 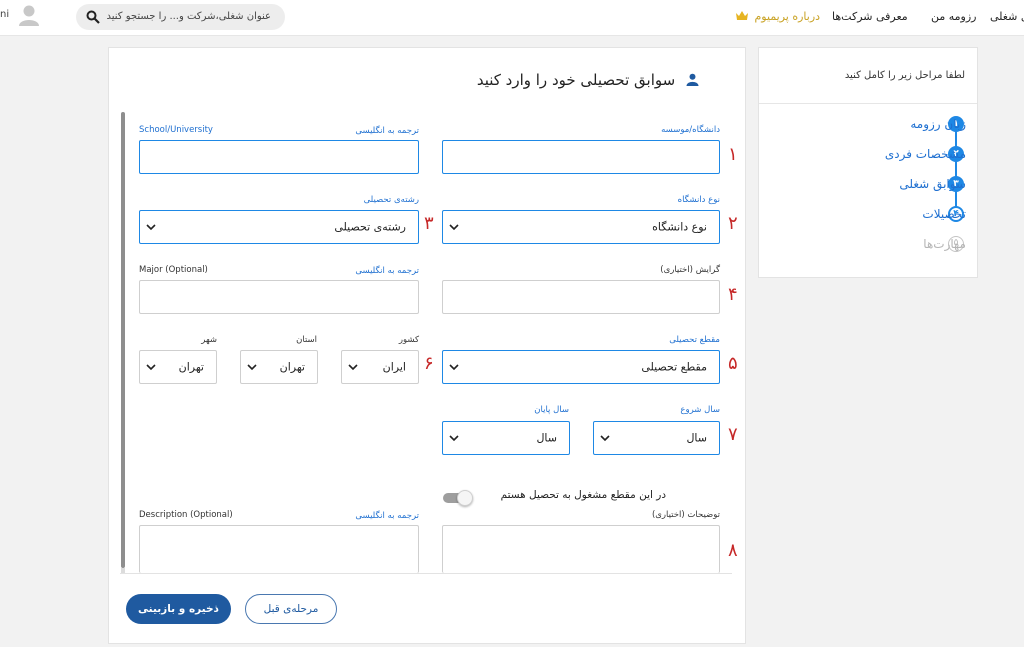 What do you see at coordinates (576, 80) in the screenshot?
I see `page-title-text: سوابق تحصیلی خود را وارد کنید` at bounding box center [576, 80].